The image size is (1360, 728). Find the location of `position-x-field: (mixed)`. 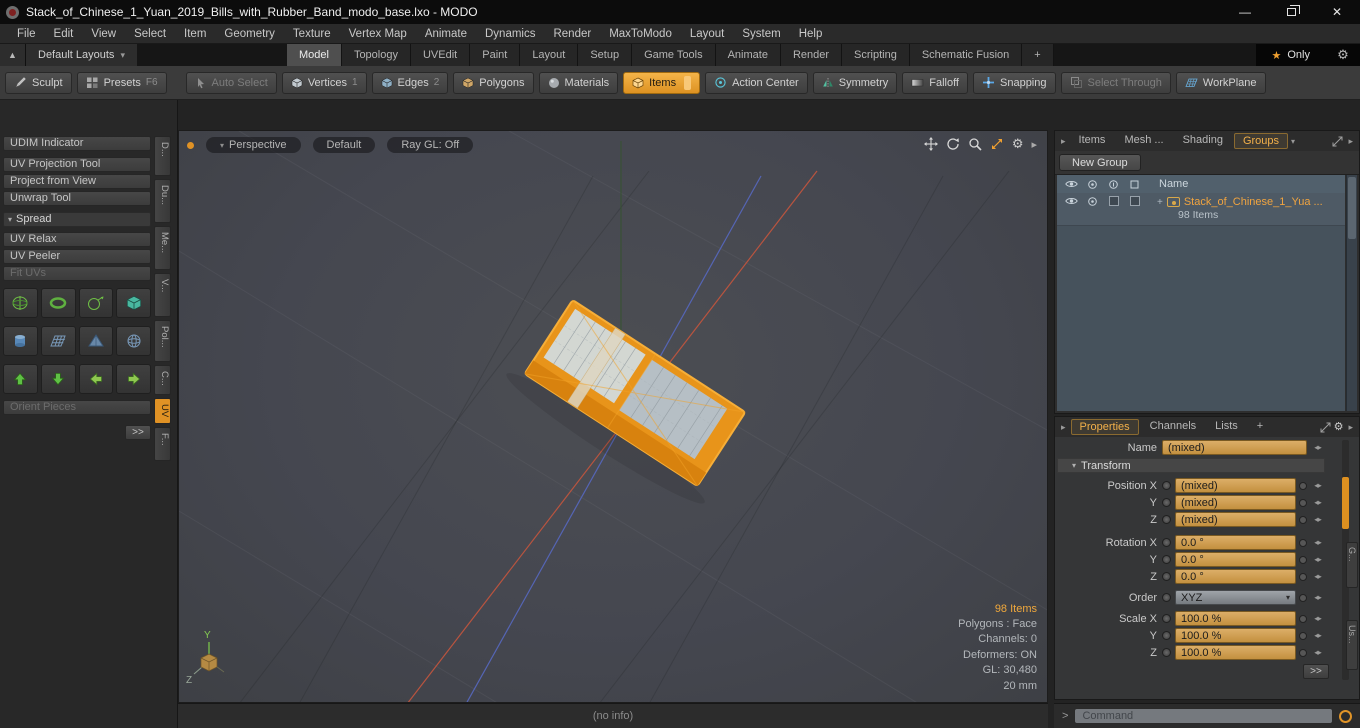

position-x-field: (mixed) is located at coordinates (1235, 485).